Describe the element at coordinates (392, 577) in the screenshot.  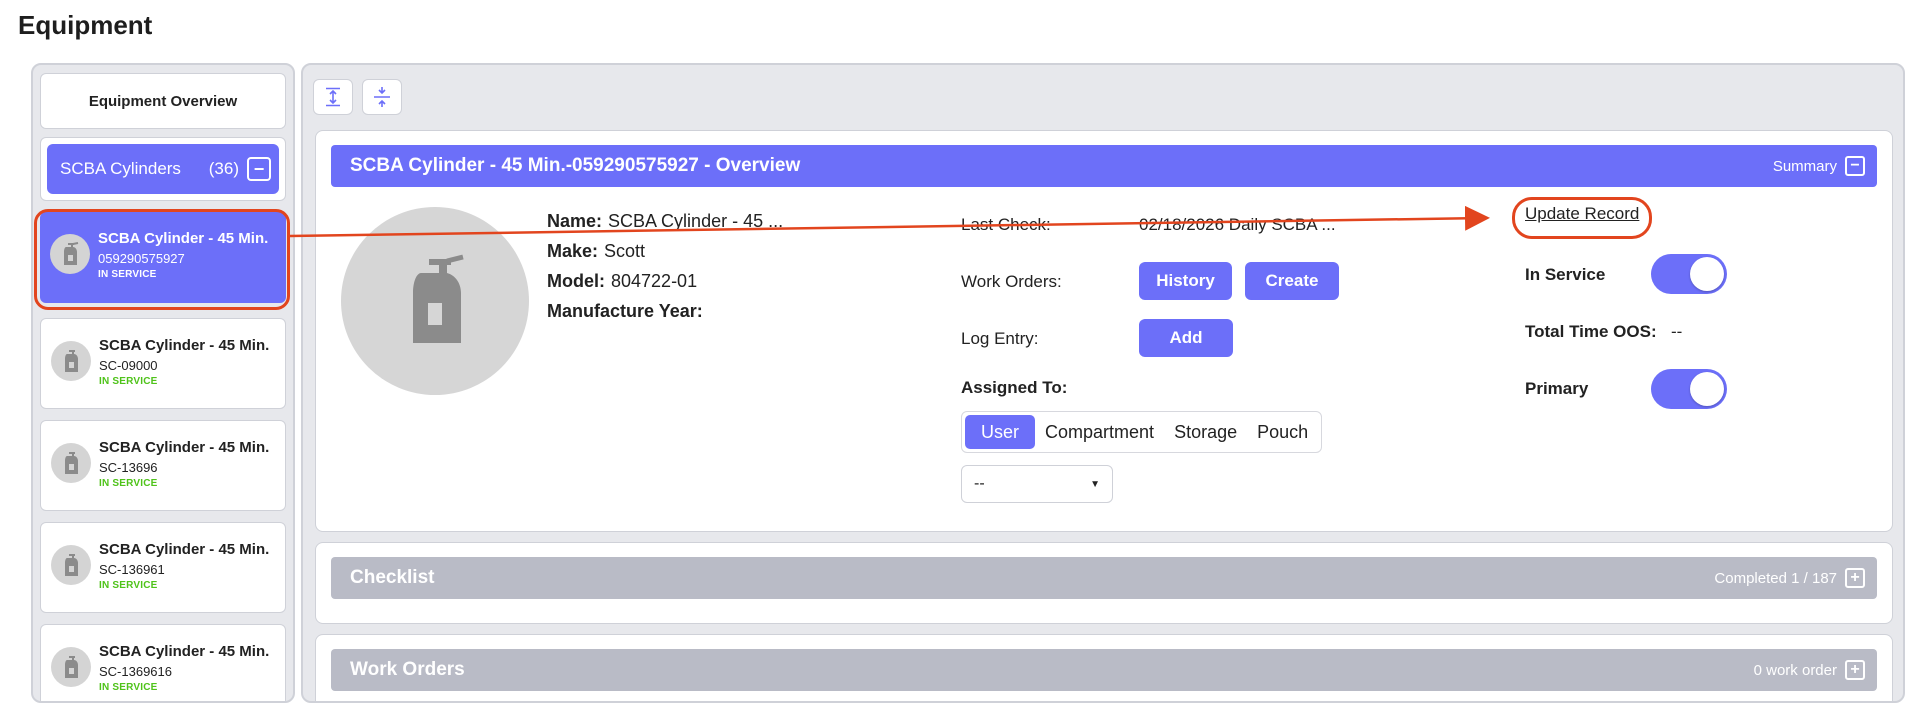
I see `checklist-title: Checklist` at that location.